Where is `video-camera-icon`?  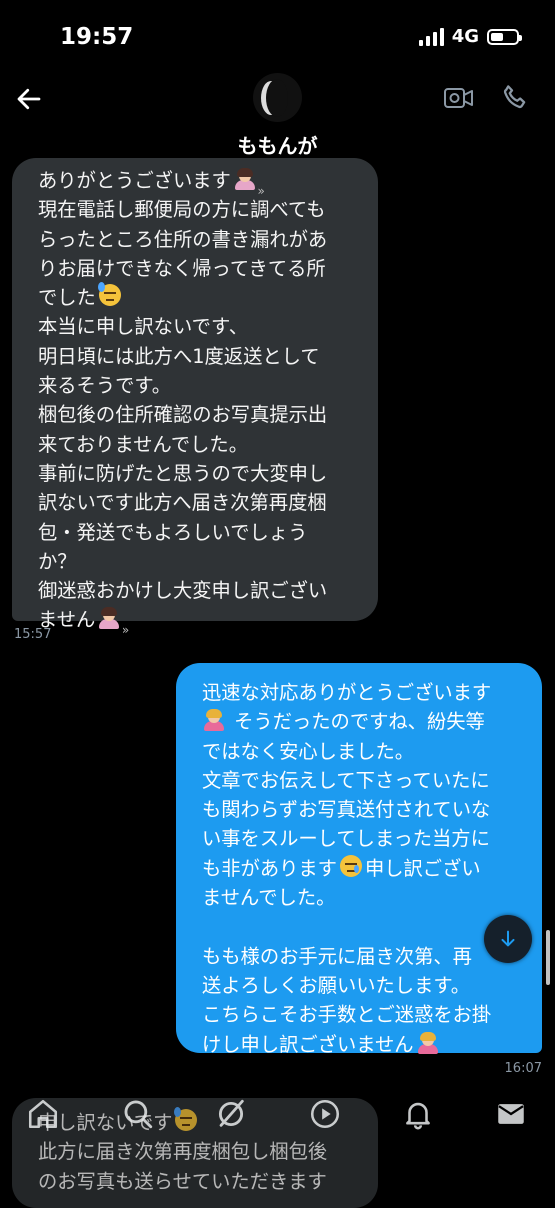
video-camera-icon is located at coordinates (459, 98).